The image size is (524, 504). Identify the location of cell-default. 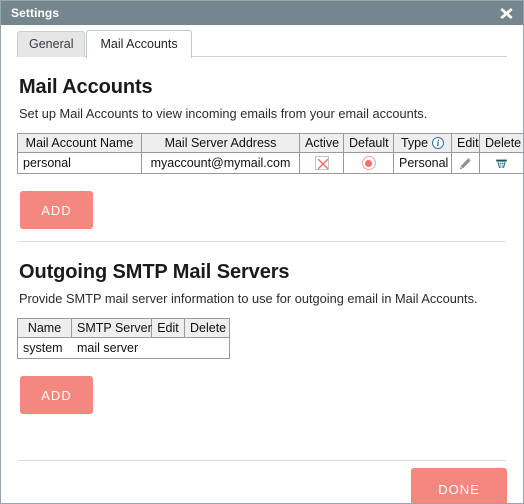
(368, 163).